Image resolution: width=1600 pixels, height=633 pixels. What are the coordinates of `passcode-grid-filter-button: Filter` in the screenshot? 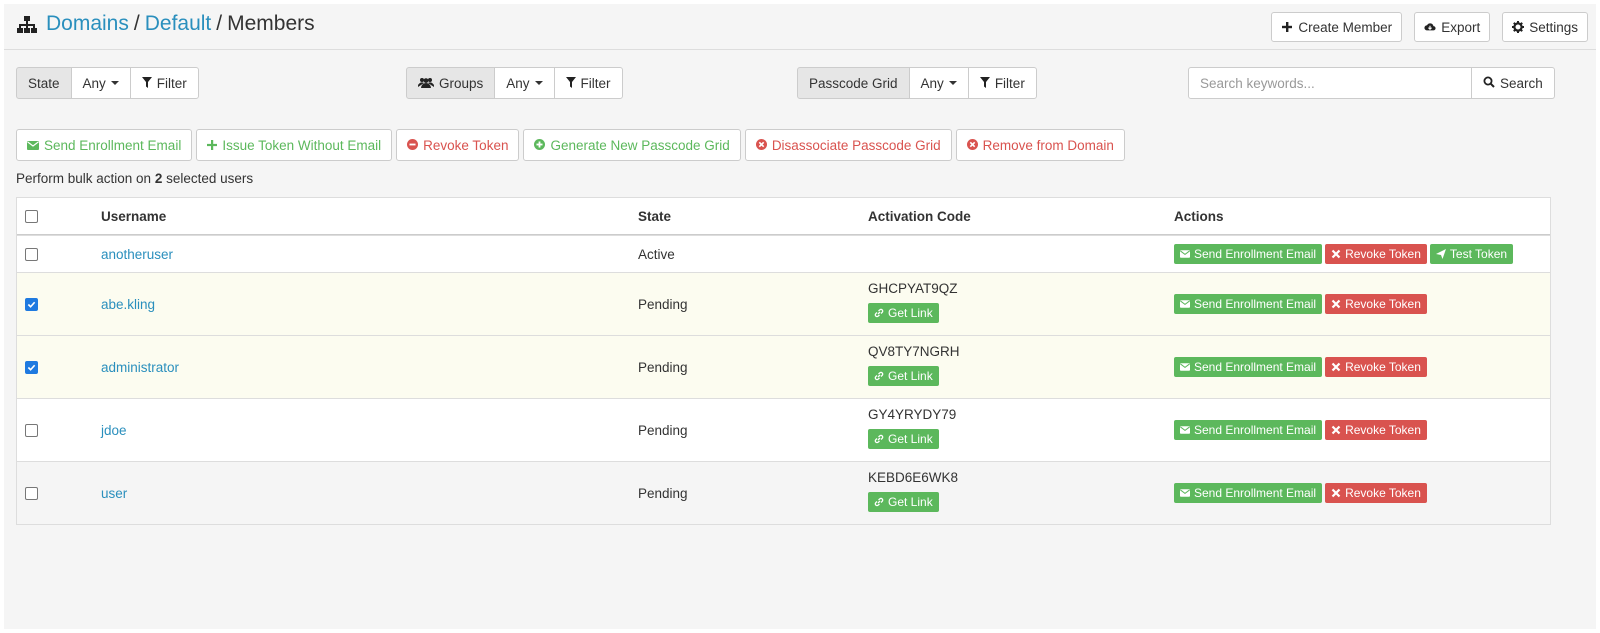 It's located at (1002, 83).